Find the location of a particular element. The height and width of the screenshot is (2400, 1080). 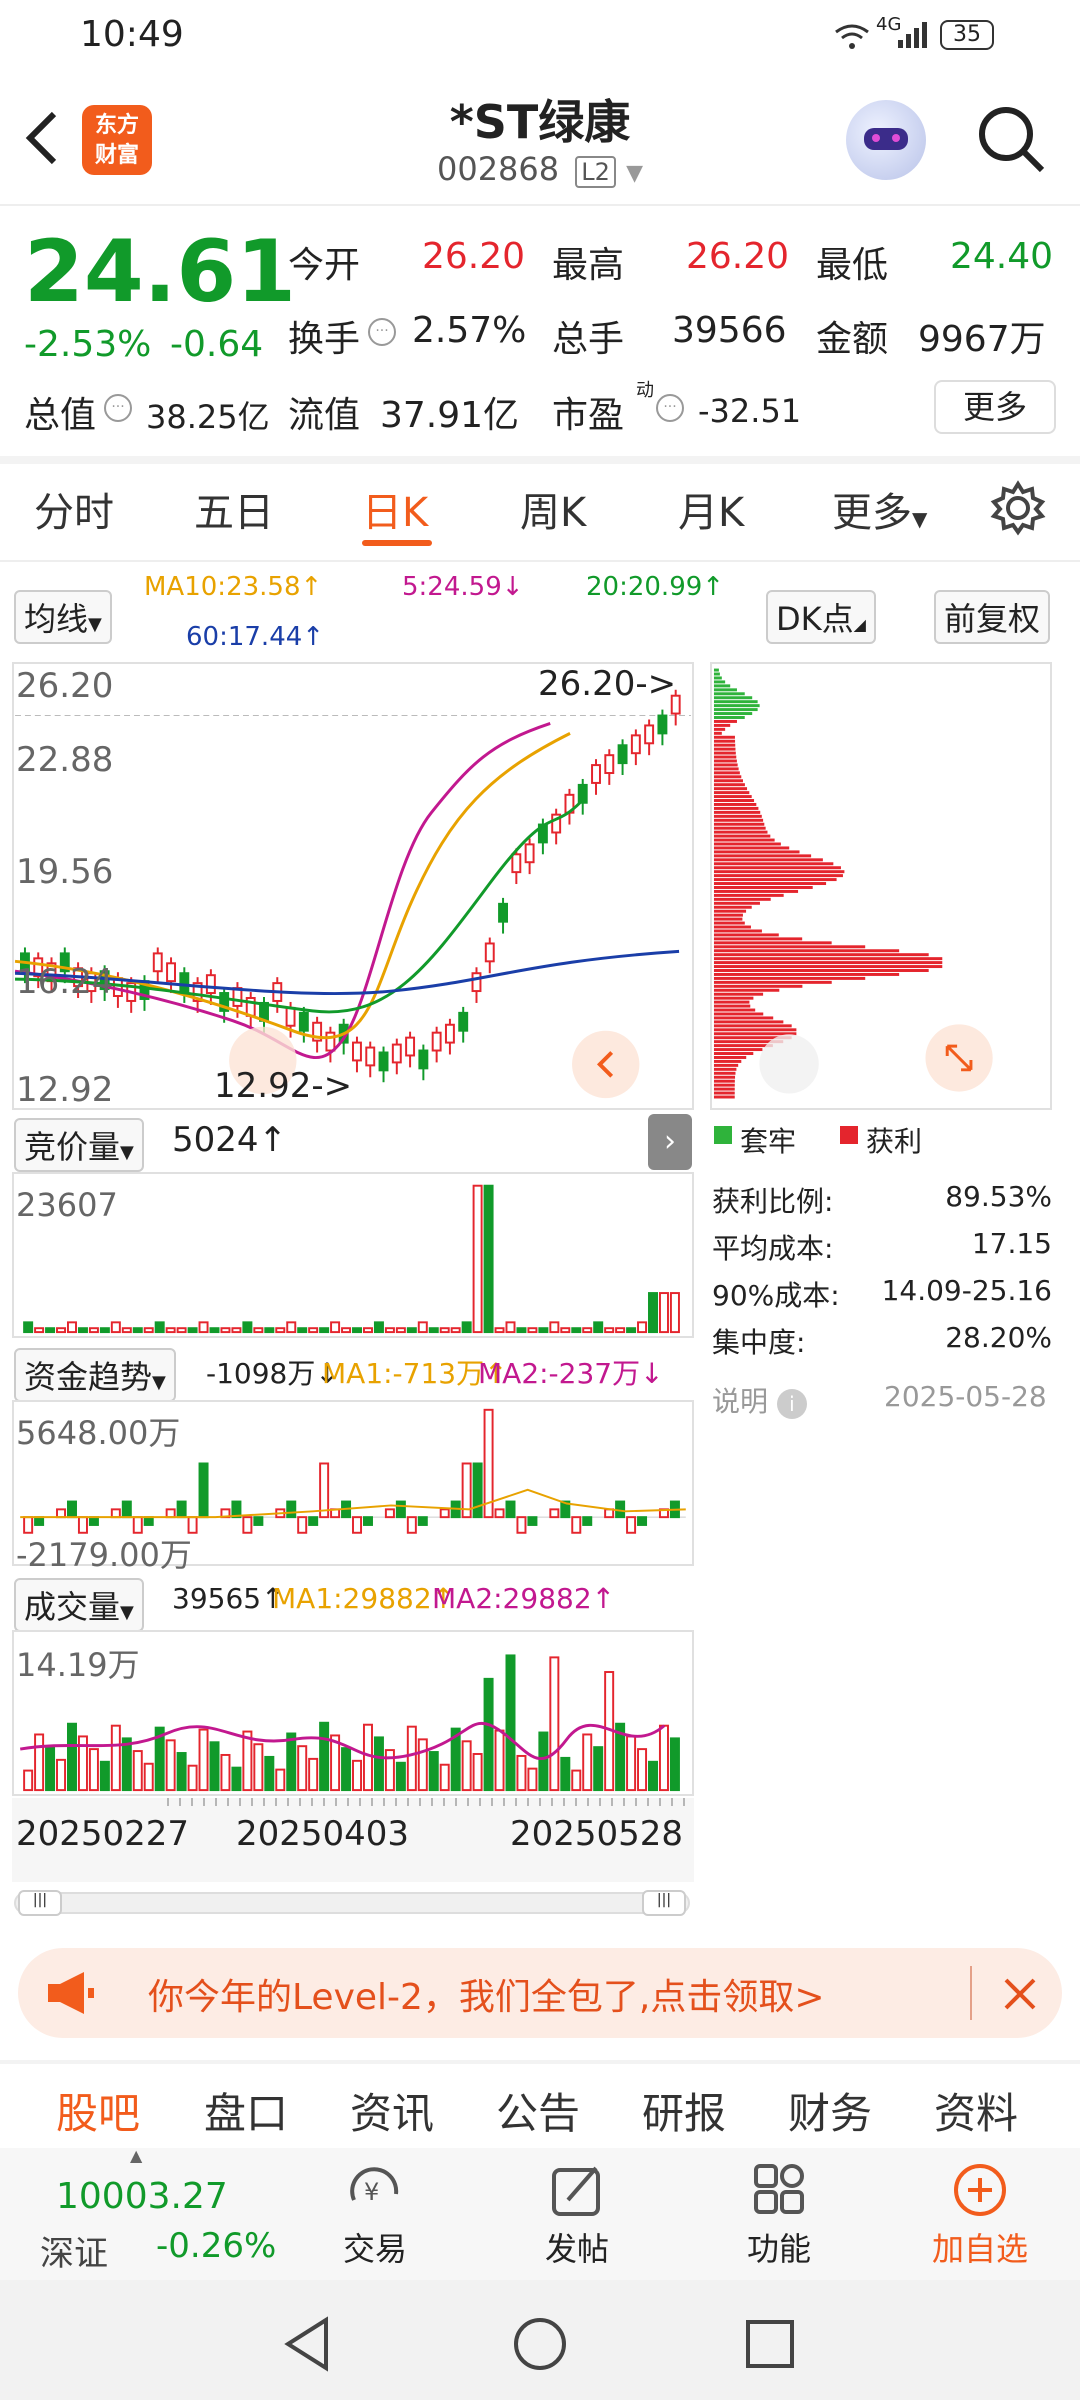

float-value: 37.91亿 is located at coordinates (450, 415).